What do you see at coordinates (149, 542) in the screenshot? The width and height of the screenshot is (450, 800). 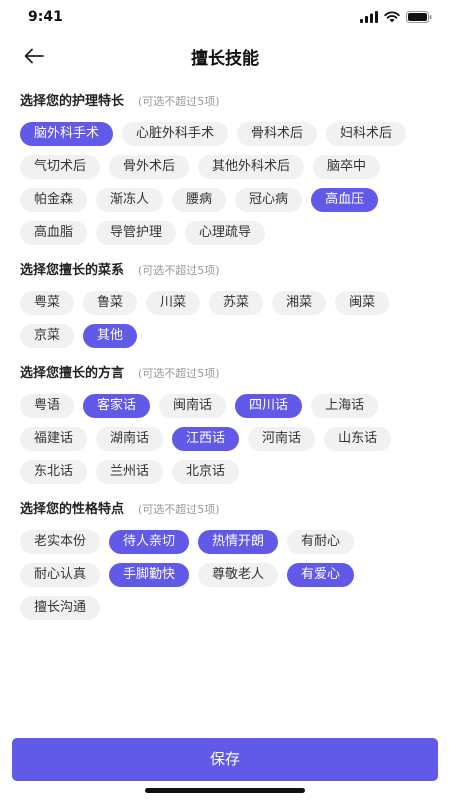 I see `tag-chip-selected: 待人亲切` at bounding box center [149, 542].